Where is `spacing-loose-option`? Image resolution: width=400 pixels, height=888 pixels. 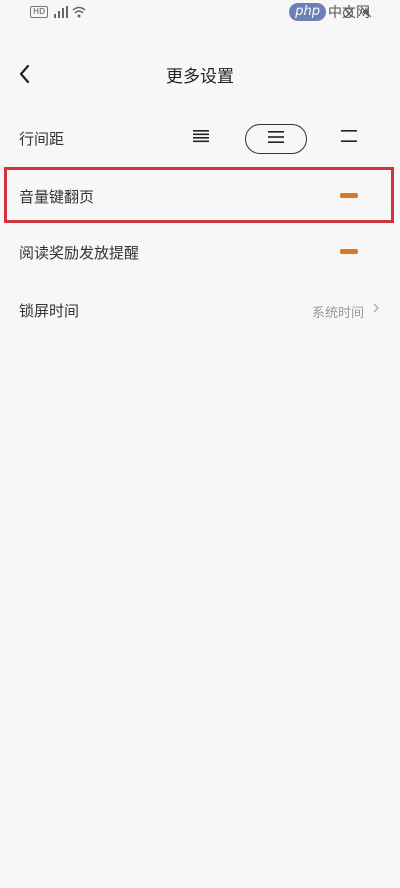
spacing-loose-option is located at coordinates (349, 138).